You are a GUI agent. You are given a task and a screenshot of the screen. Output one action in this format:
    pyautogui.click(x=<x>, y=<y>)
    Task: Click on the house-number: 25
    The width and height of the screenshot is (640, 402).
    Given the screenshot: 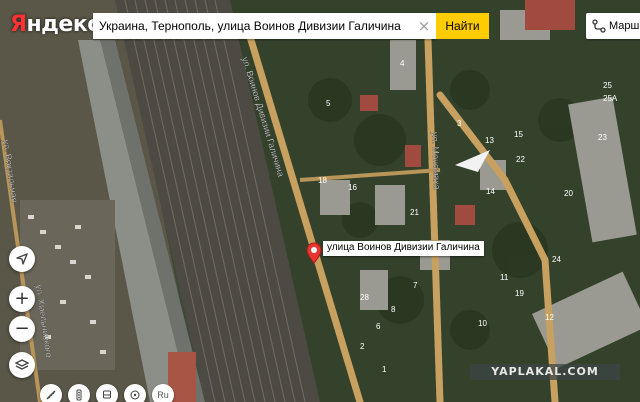 What is the action you would take?
    pyautogui.click(x=607, y=85)
    